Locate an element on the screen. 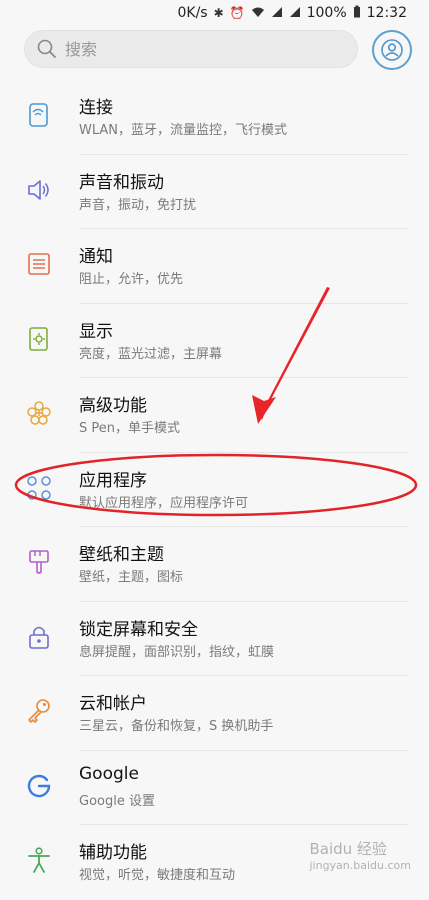  menu-item-title: 连接 is located at coordinates (96, 108).